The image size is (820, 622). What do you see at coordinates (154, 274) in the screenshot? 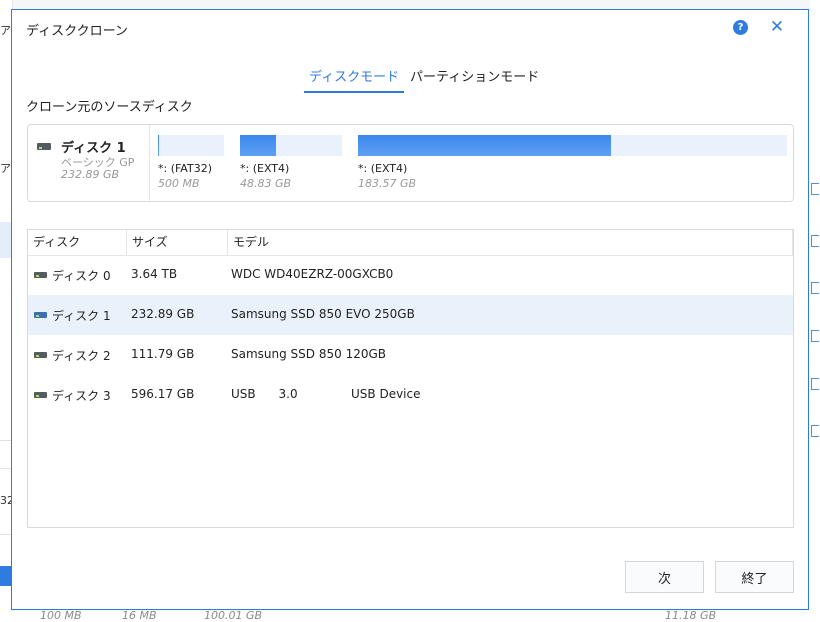
I see `disk-size: 3.64 TB` at bounding box center [154, 274].